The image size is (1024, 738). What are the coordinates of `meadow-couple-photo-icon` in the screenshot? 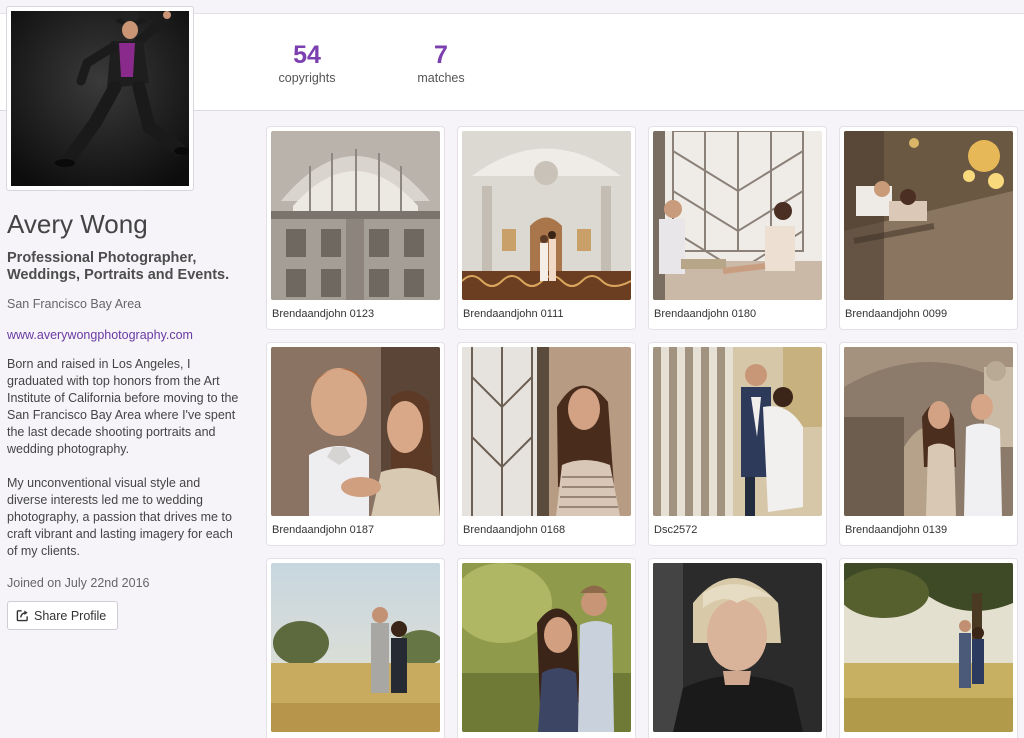 It's located at (546, 647).